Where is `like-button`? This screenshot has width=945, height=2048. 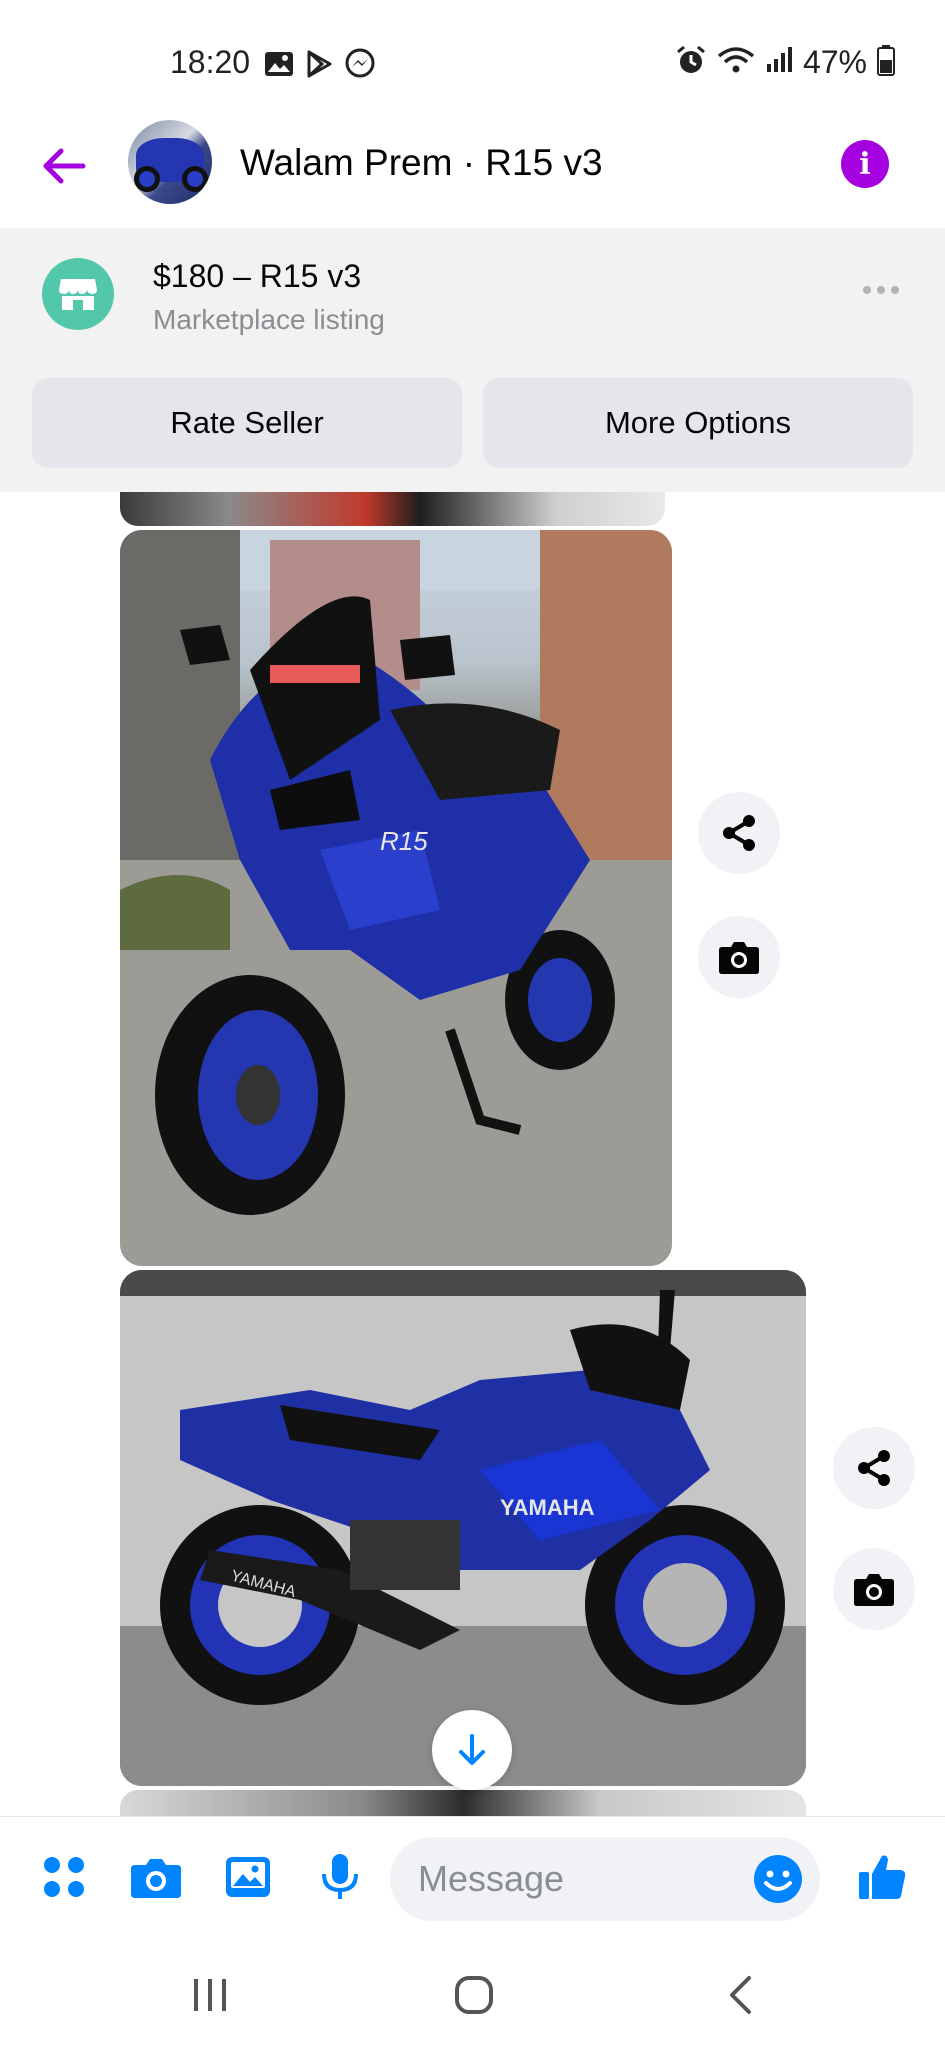 like-button is located at coordinates (882, 1877).